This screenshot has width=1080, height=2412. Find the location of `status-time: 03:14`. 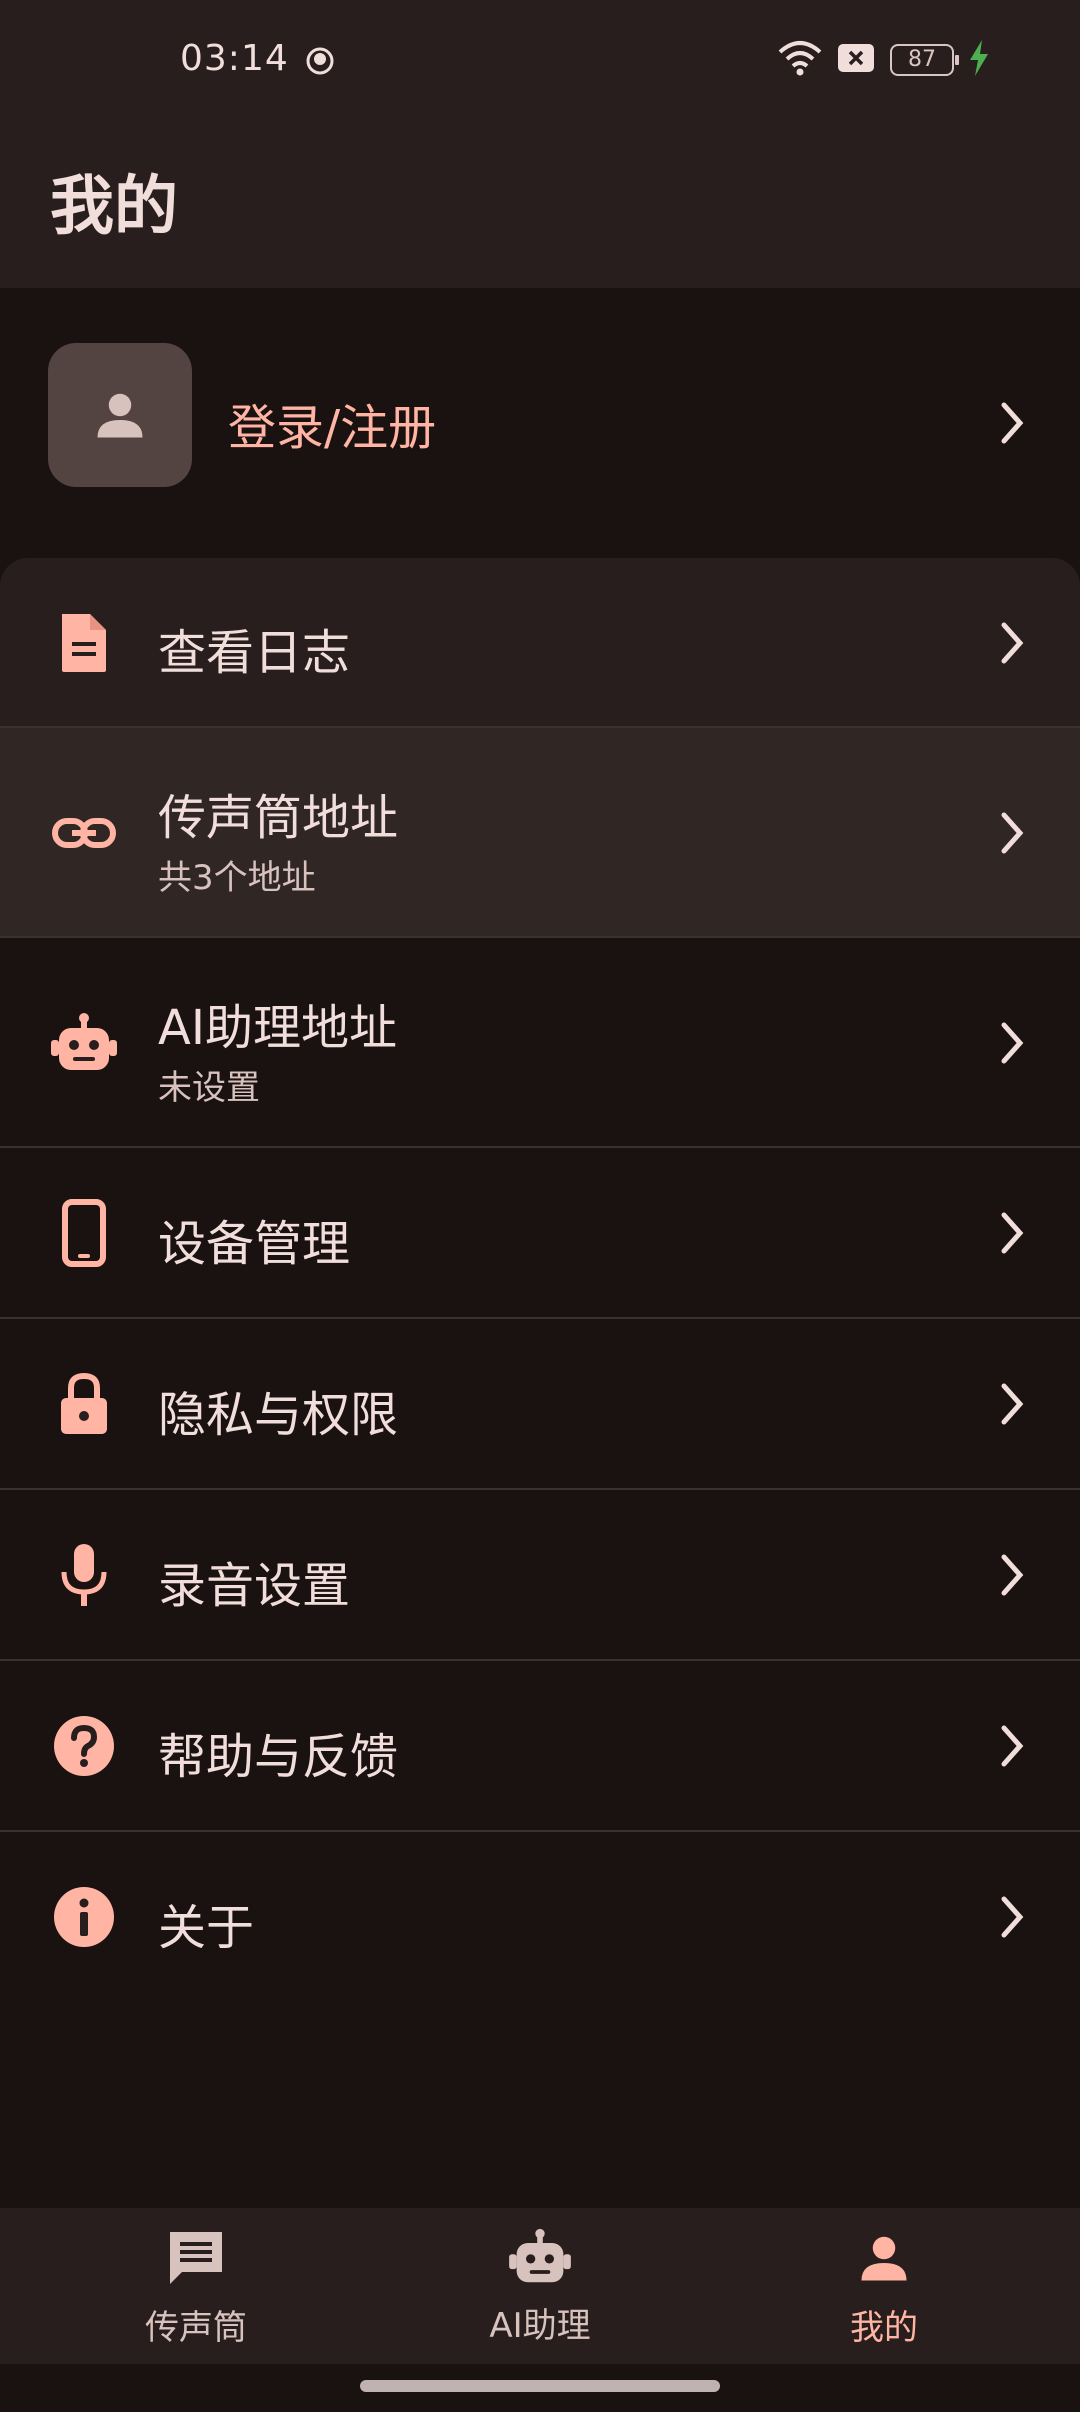

status-time: 03:14 is located at coordinates (234, 58).